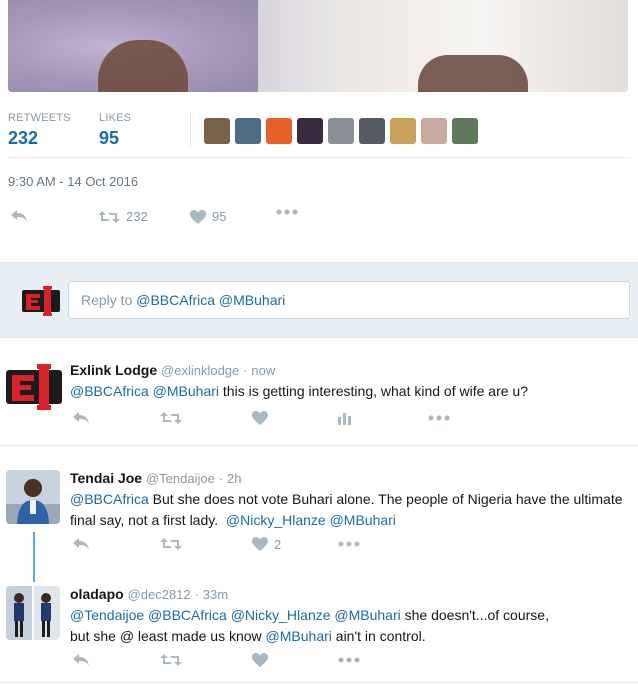  What do you see at coordinates (200, 370) in the screenshot?
I see `user-handle: @exlinklodge` at bounding box center [200, 370].